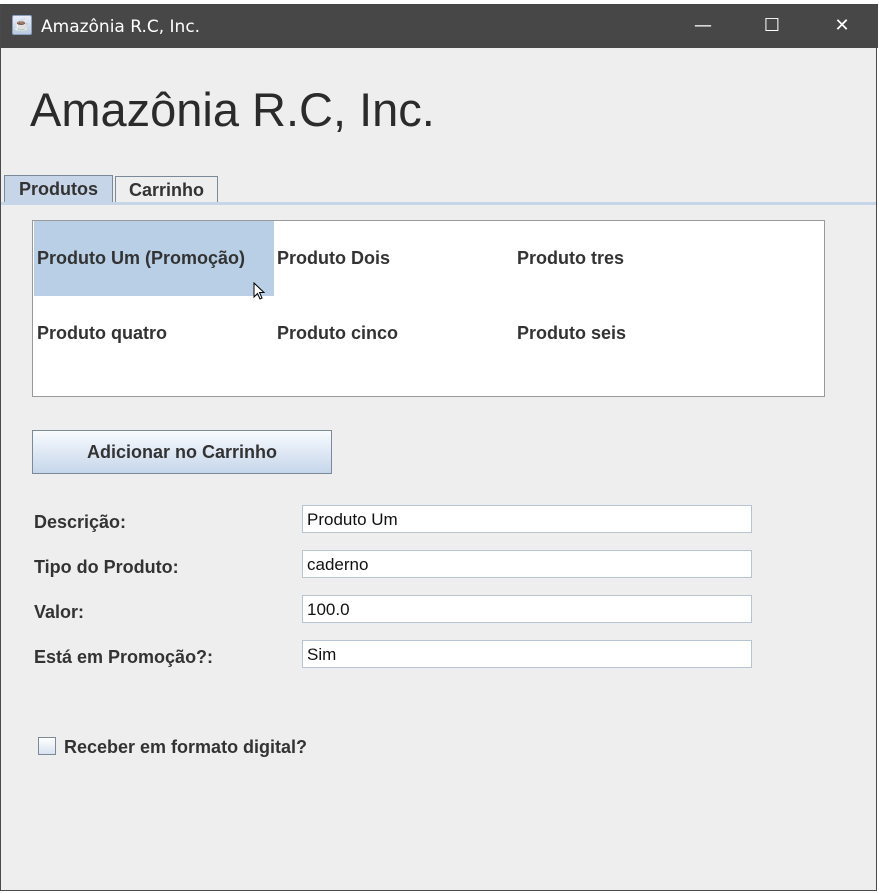 The width and height of the screenshot is (879, 893). What do you see at coordinates (106, 567) in the screenshot?
I see `tipo-produto-label: Tipo do Produto:` at bounding box center [106, 567].